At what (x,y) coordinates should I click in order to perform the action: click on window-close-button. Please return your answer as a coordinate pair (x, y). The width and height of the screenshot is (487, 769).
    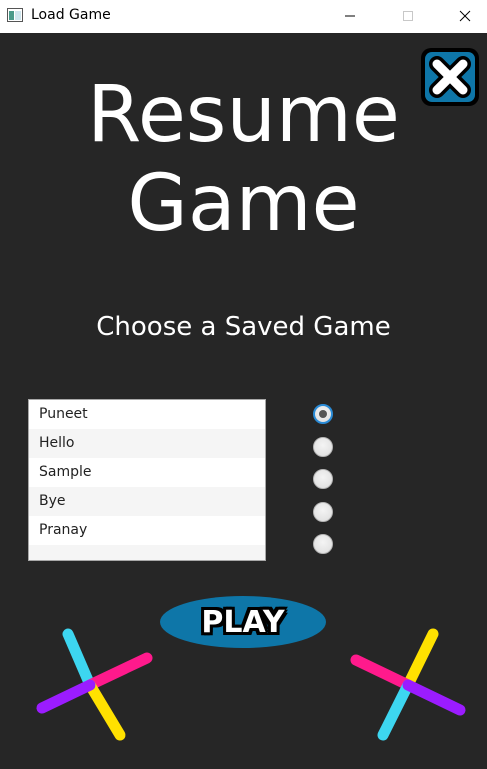
    Looking at the image, I should click on (464, 15).